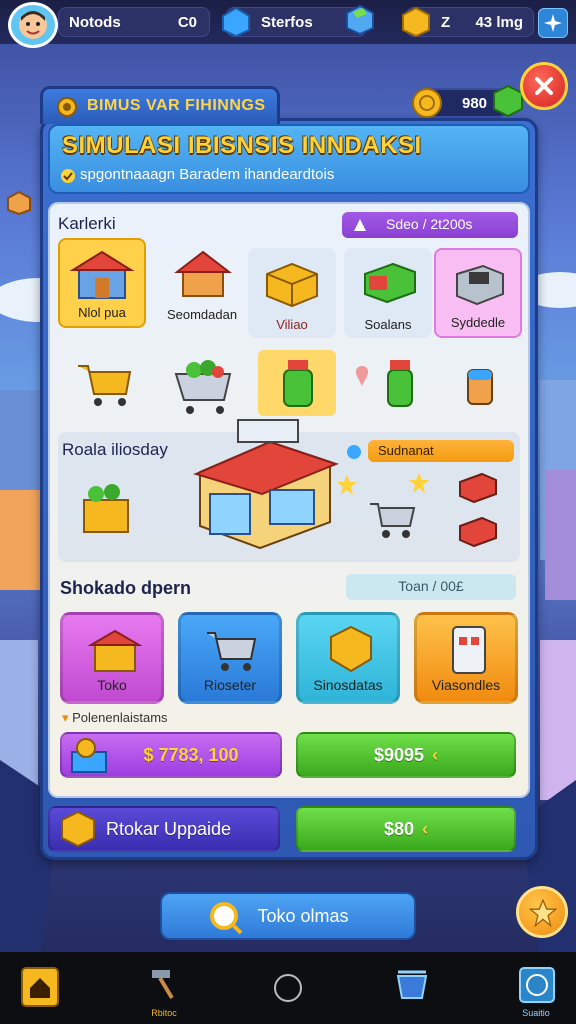  What do you see at coordinates (205, 387) in the screenshot?
I see `veggie-cart-icon` at bounding box center [205, 387].